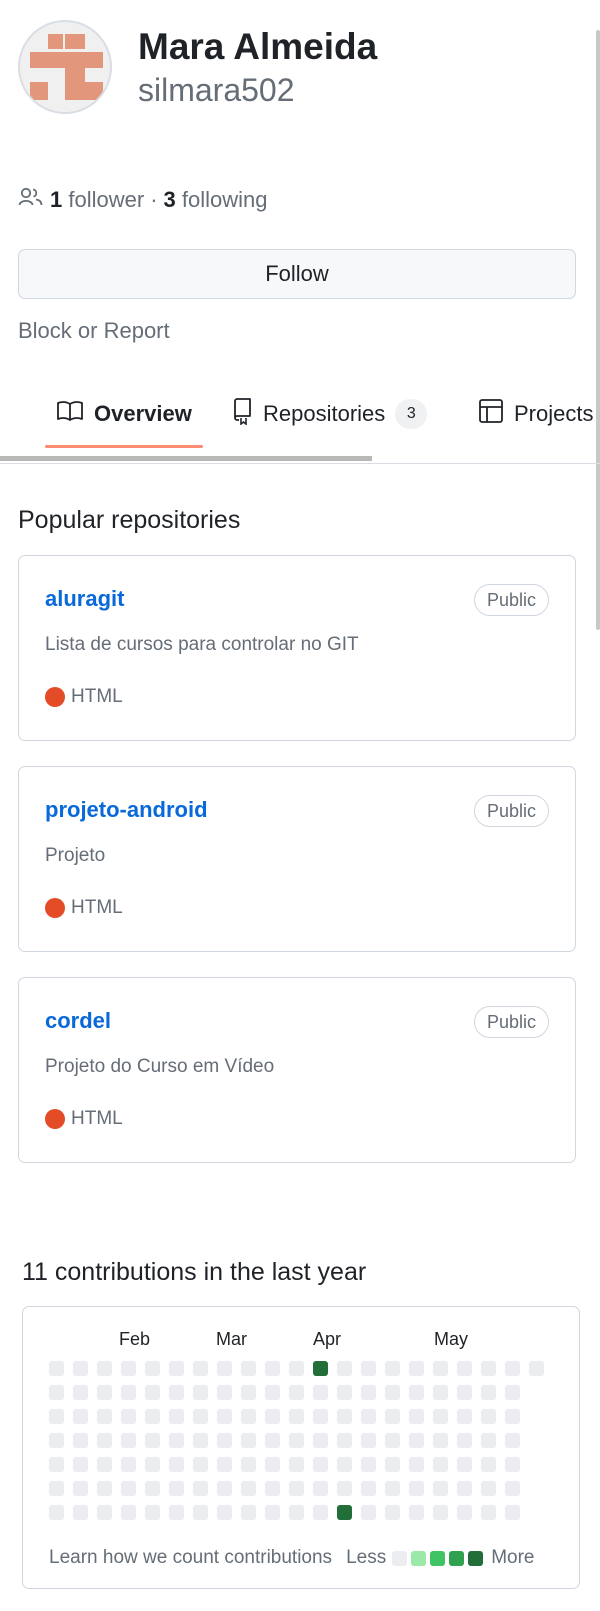 This screenshot has height=1611, width=600. I want to click on followers-link: 1 follower, so click(97, 200).